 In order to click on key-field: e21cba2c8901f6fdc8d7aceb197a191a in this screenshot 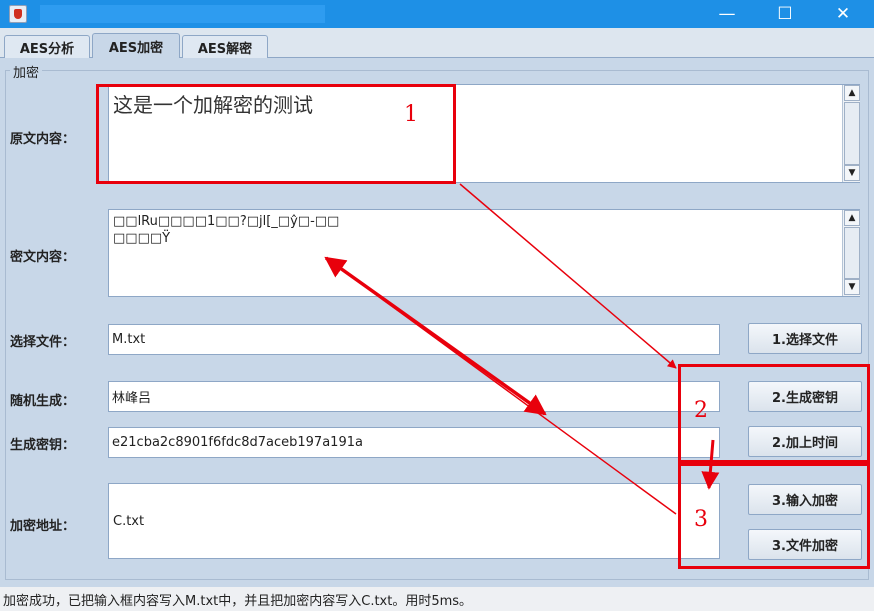, I will do `click(414, 442)`.